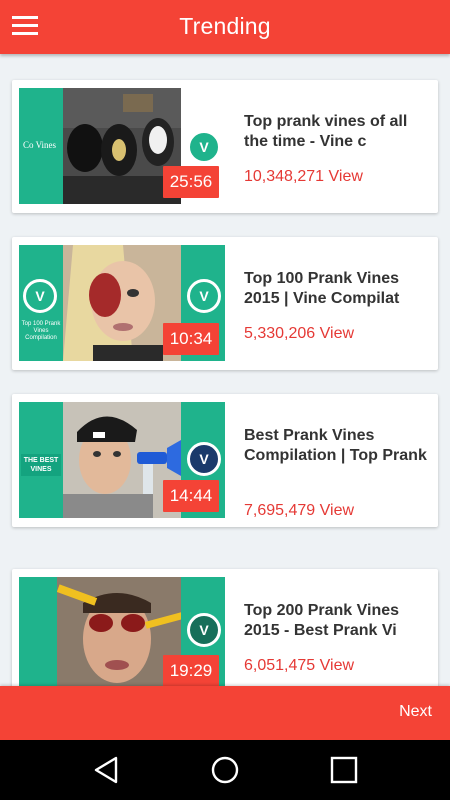 The height and width of the screenshot is (800, 450). What do you see at coordinates (225, 713) in the screenshot?
I see `bottom-action-bar: Next` at bounding box center [225, 713].